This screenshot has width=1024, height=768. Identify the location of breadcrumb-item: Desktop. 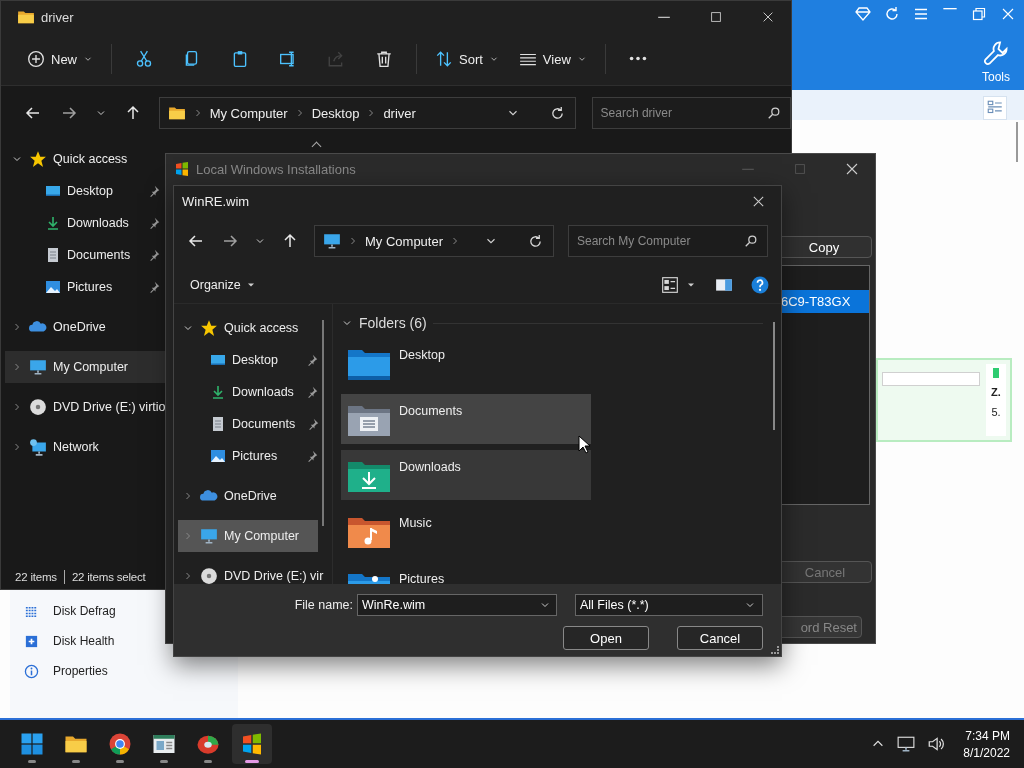
(335, 113).